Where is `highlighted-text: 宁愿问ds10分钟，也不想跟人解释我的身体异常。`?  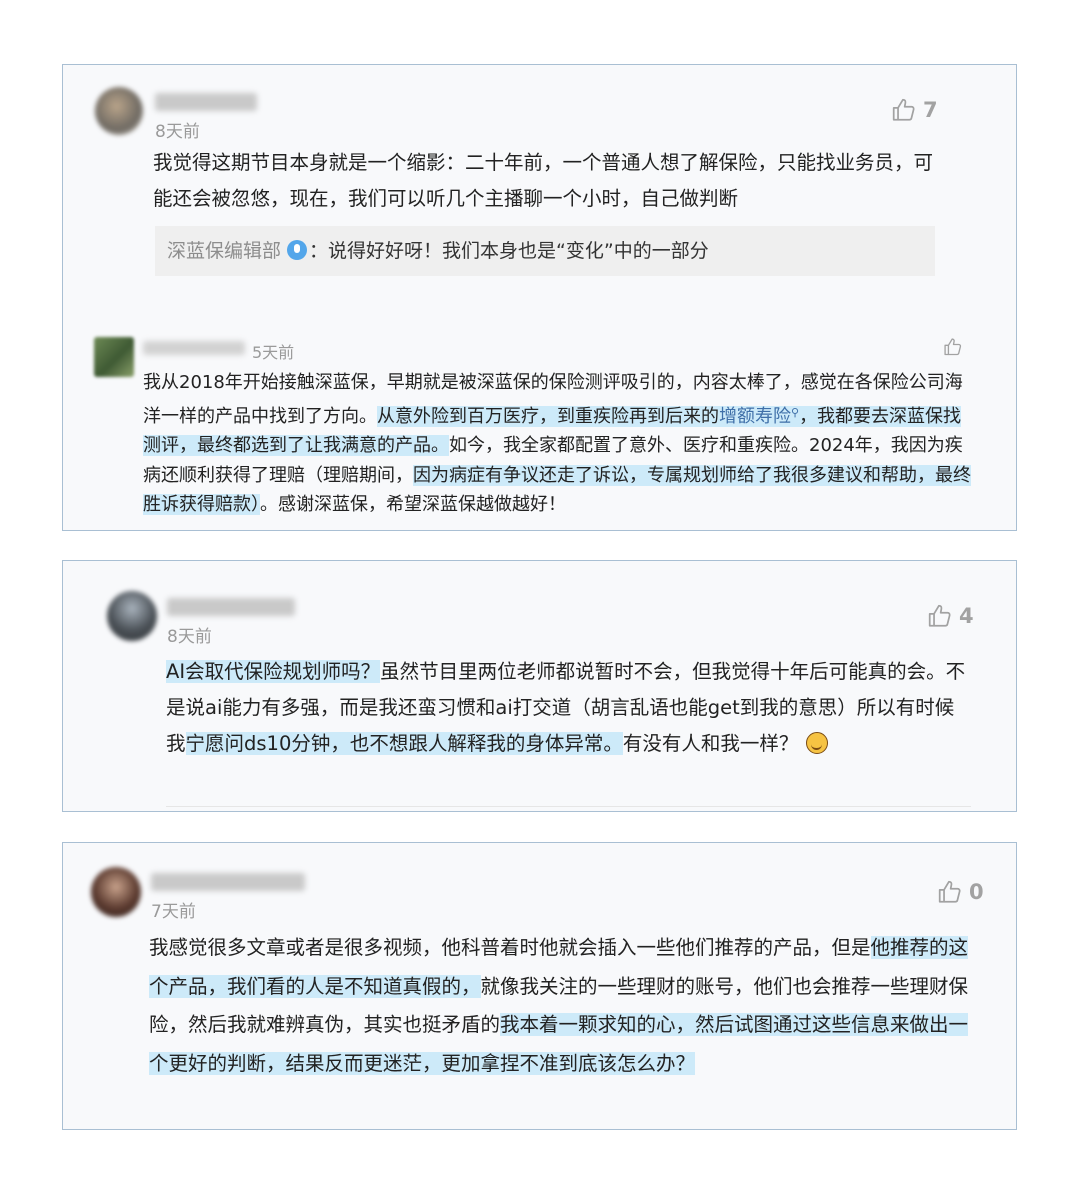 highlighted-text: 宁愿问ds10分钟，也不想跟人解释我的身体异常。 is located at coordinates (404, 743).